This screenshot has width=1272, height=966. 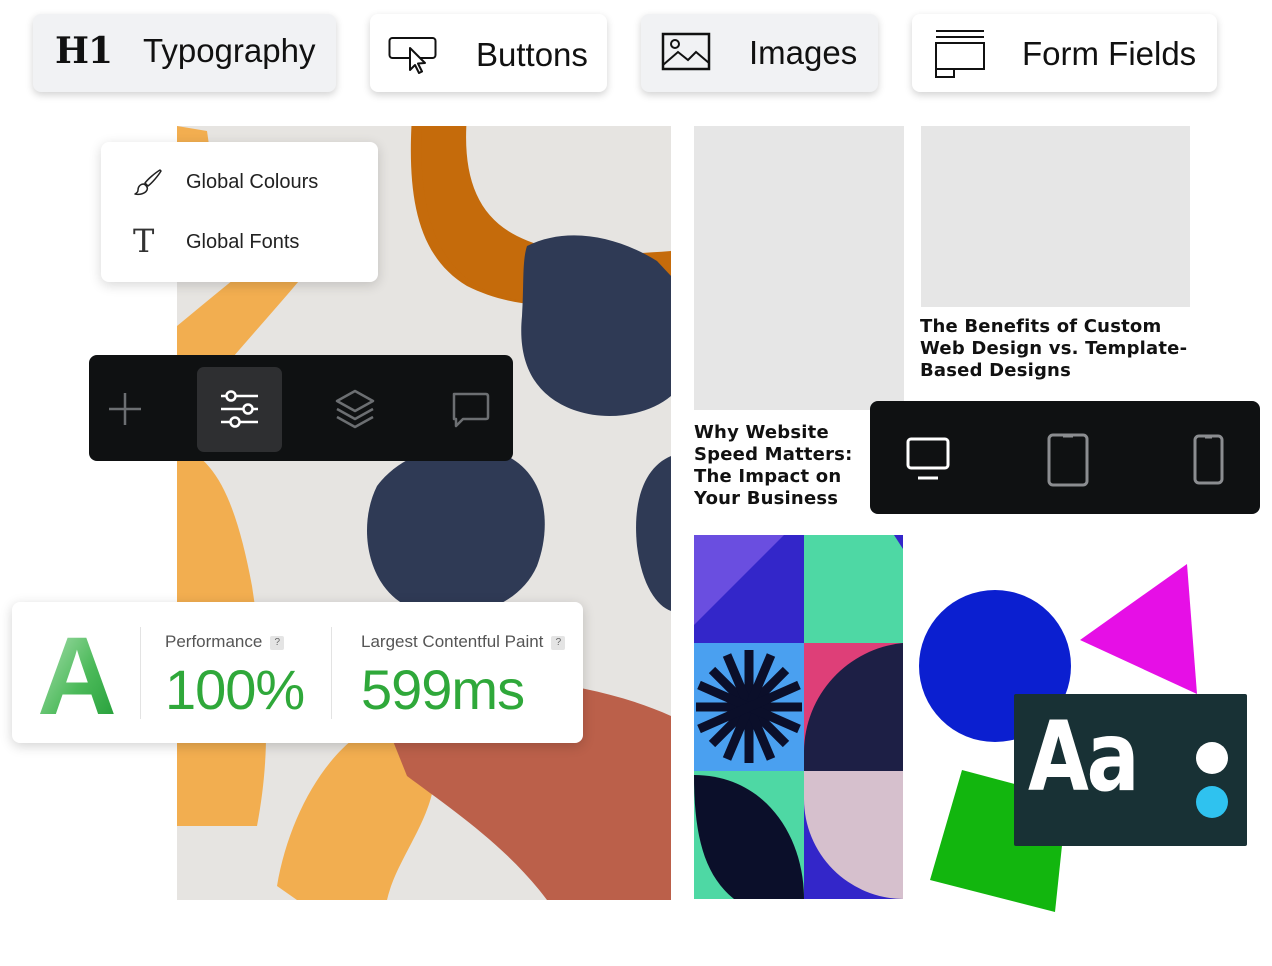 What do you see at coordinates (686, 54) in the screenshot?
I see `image-icon` at bounding box center [686, 54].